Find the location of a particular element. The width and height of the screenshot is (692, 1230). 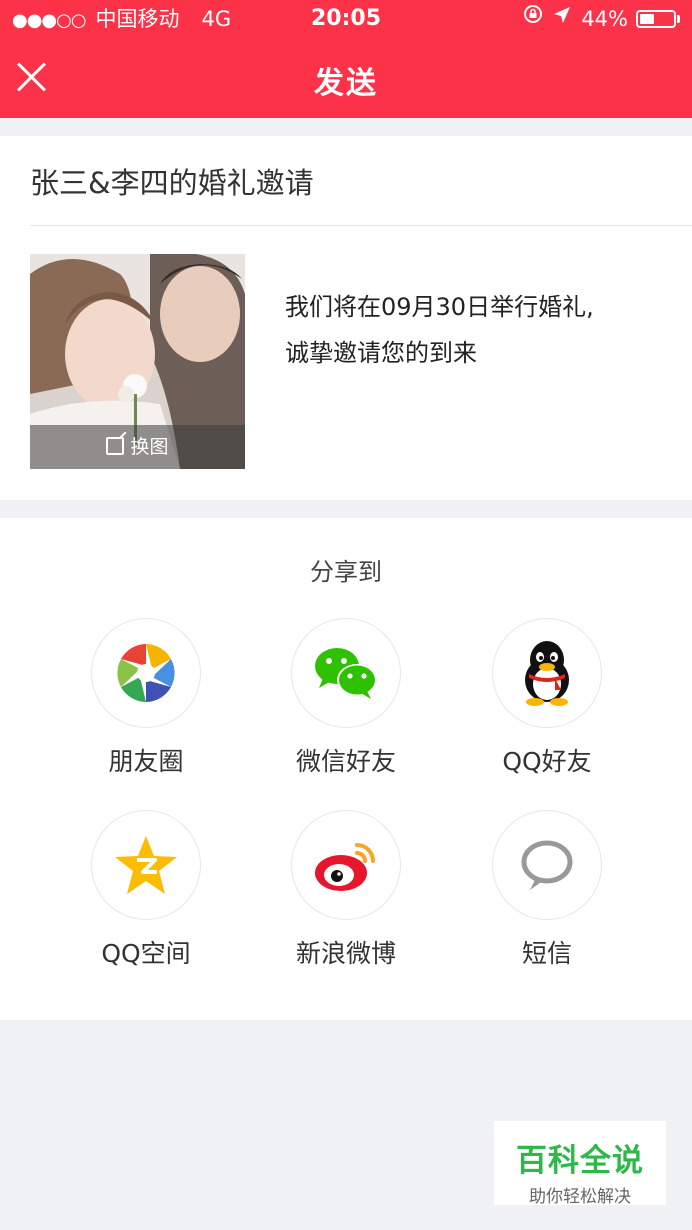

invitation-description: 我们将在09月30日举行婚礼, 诚挚邀请您的到来 is located at coordinates (475, 330).